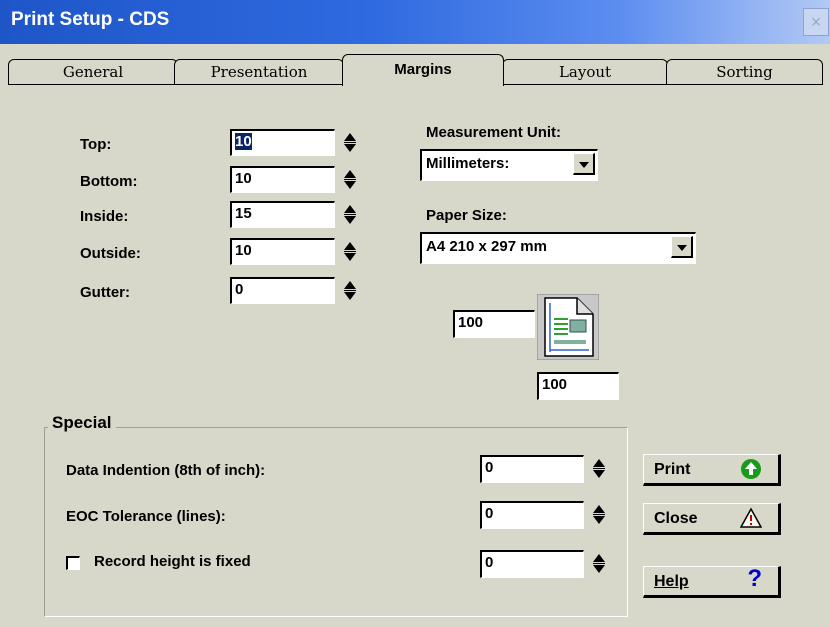 The height and width of the screenshot is (627, 830). Describe the element at coordinates (73, 563) in the screenshot. I see `record-height-checkbox` at that location.